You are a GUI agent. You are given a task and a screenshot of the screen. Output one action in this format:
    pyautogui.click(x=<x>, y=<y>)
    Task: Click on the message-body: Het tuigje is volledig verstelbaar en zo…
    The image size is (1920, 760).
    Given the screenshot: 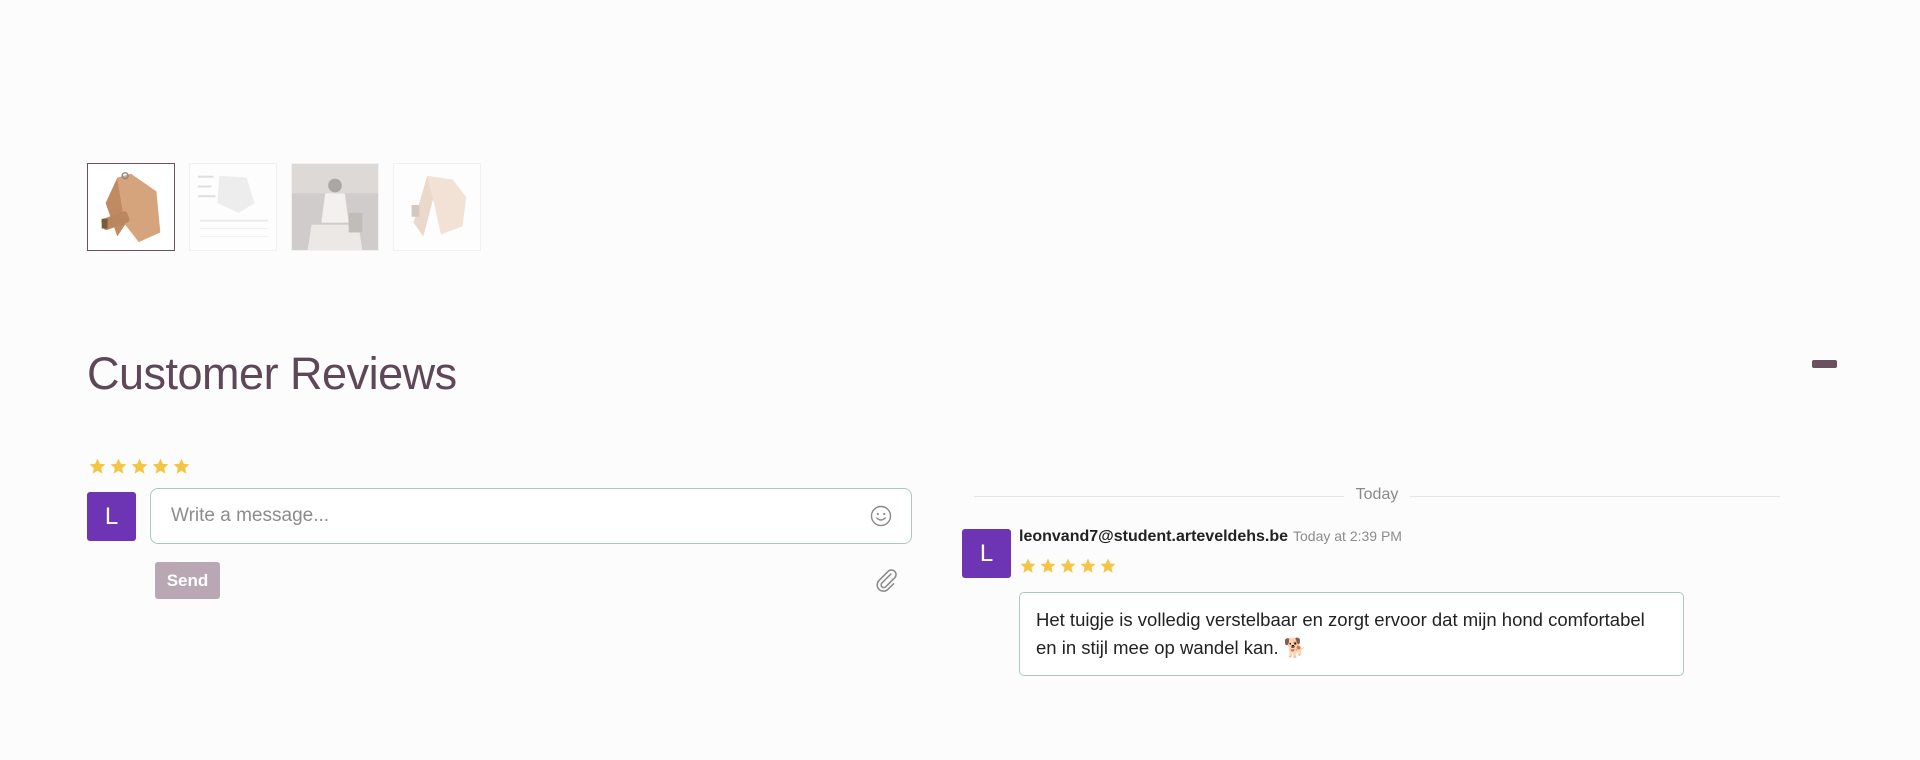 What is the action you would take?
    pyautogui.click(x=1351, y=634)
    